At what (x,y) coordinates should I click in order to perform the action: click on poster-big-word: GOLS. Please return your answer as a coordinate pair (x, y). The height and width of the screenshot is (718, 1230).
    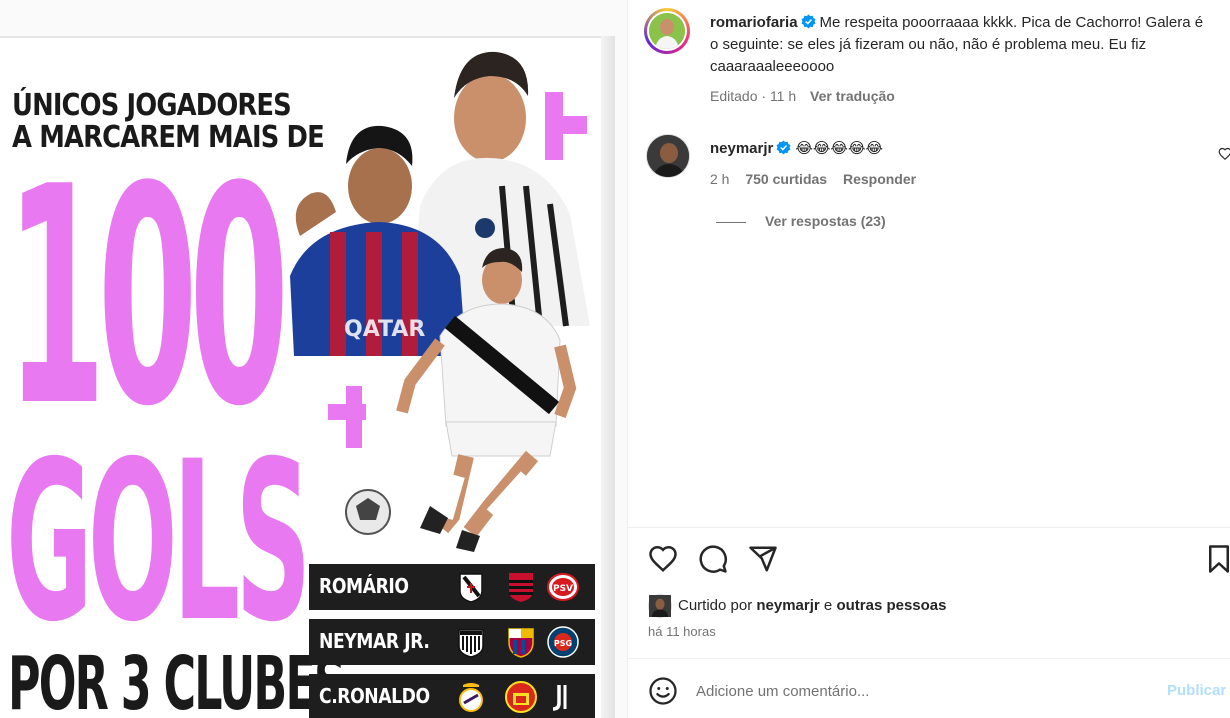
    Looking at the image, I should click on (158, 542).